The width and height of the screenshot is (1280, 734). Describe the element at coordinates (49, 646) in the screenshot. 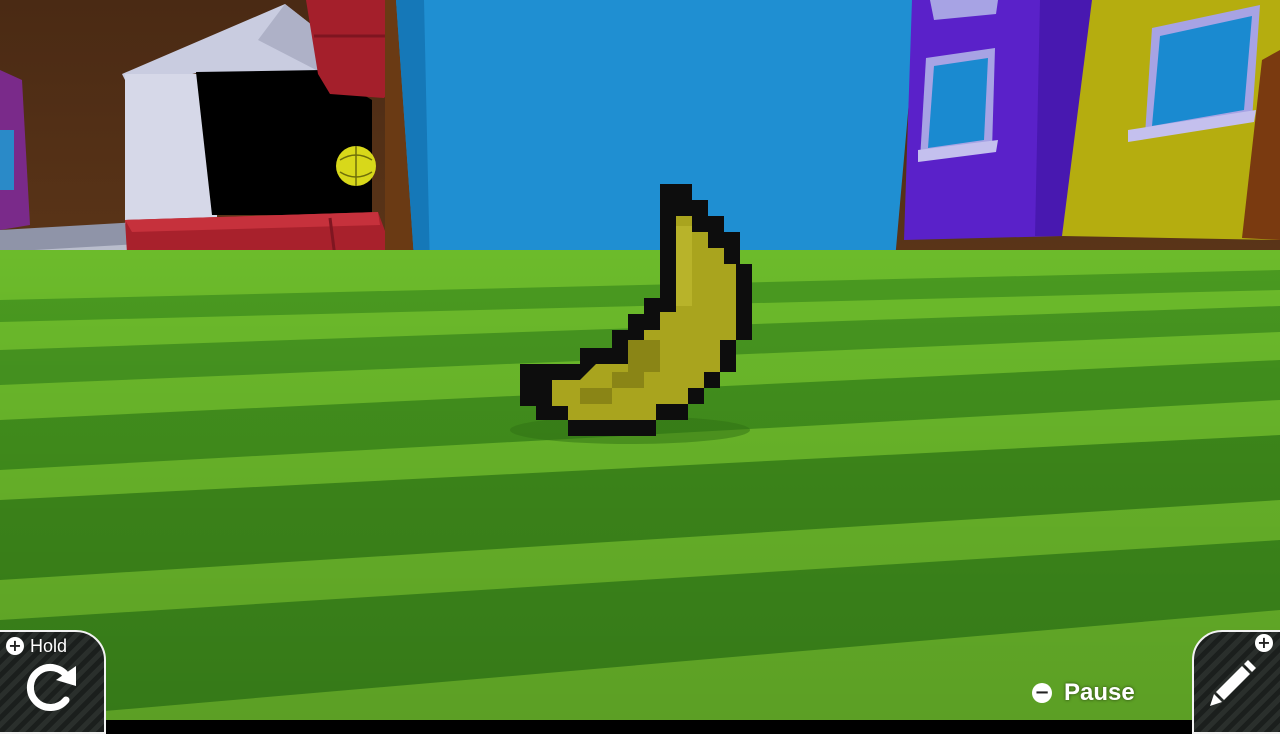

I see `hold-label: Hold` at that location.